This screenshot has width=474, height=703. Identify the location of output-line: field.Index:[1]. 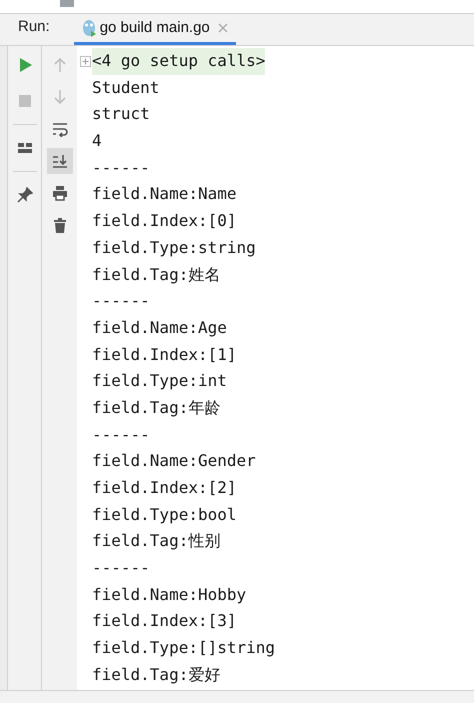
(164, 355).